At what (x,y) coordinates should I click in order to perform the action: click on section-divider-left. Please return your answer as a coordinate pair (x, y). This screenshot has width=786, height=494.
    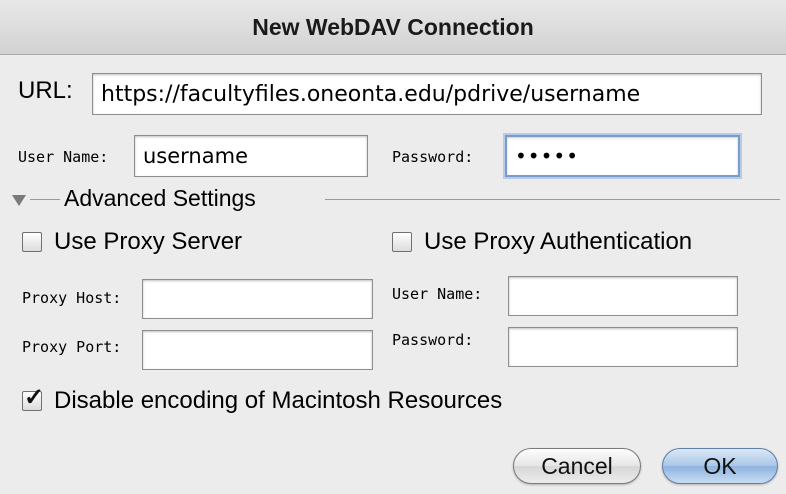
    Looking at the image, I should click on (45, 199).